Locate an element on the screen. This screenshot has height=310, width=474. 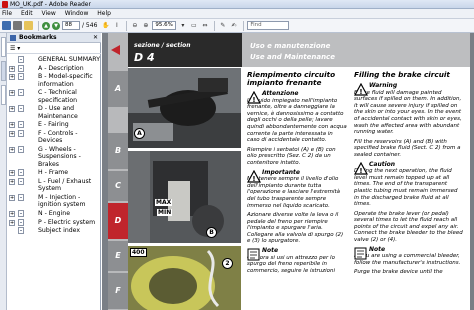
sign-icon: ✍ is located at coordinates (233, 25).